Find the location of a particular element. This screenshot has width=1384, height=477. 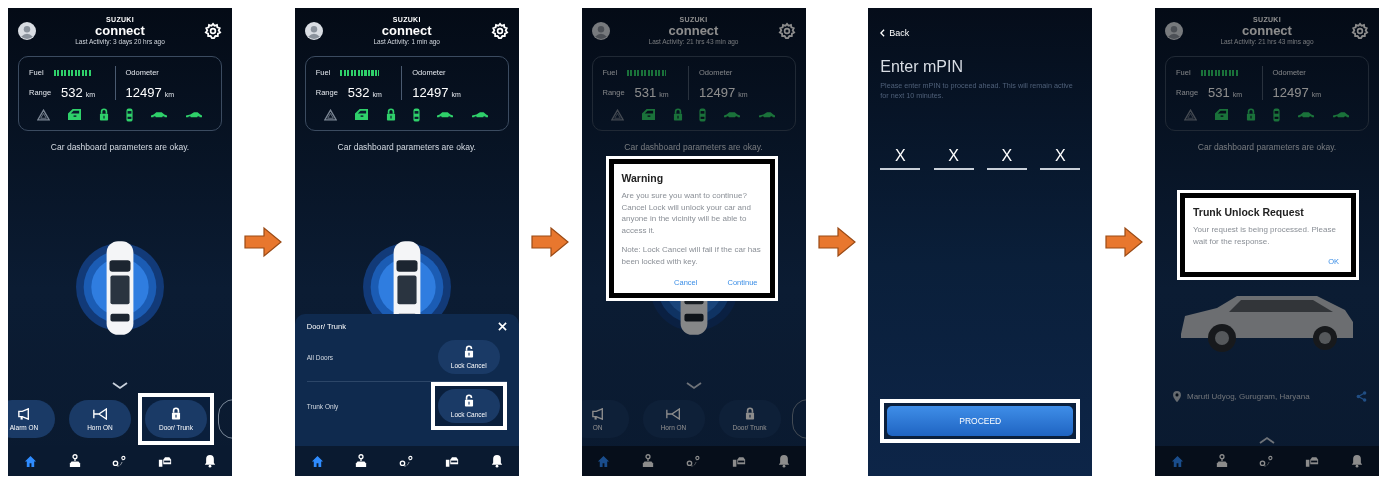

dialog-text: Cancel Lock will unlock your car and anyone in the vicinity will be able to access it. is located at coordinates (686, 219).